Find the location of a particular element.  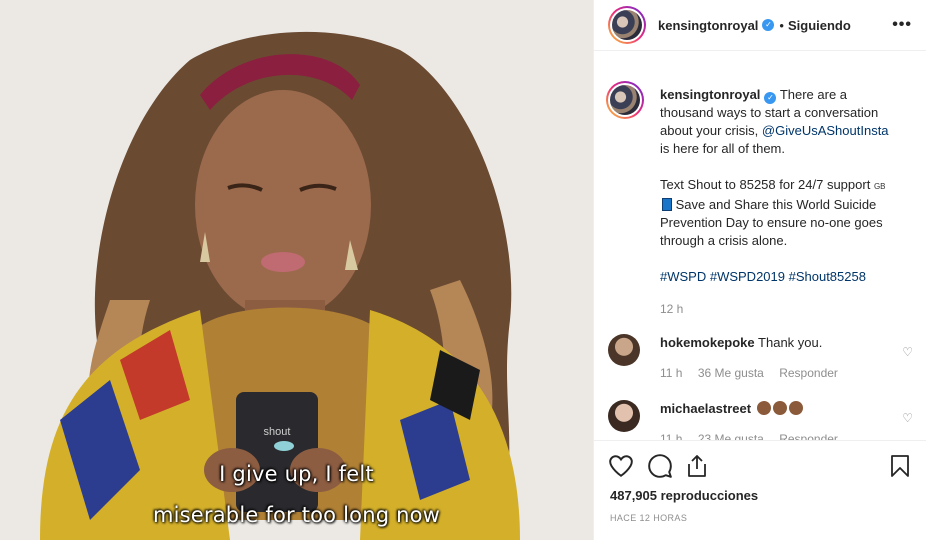

author-avatar is located at coordinates (627, 25).